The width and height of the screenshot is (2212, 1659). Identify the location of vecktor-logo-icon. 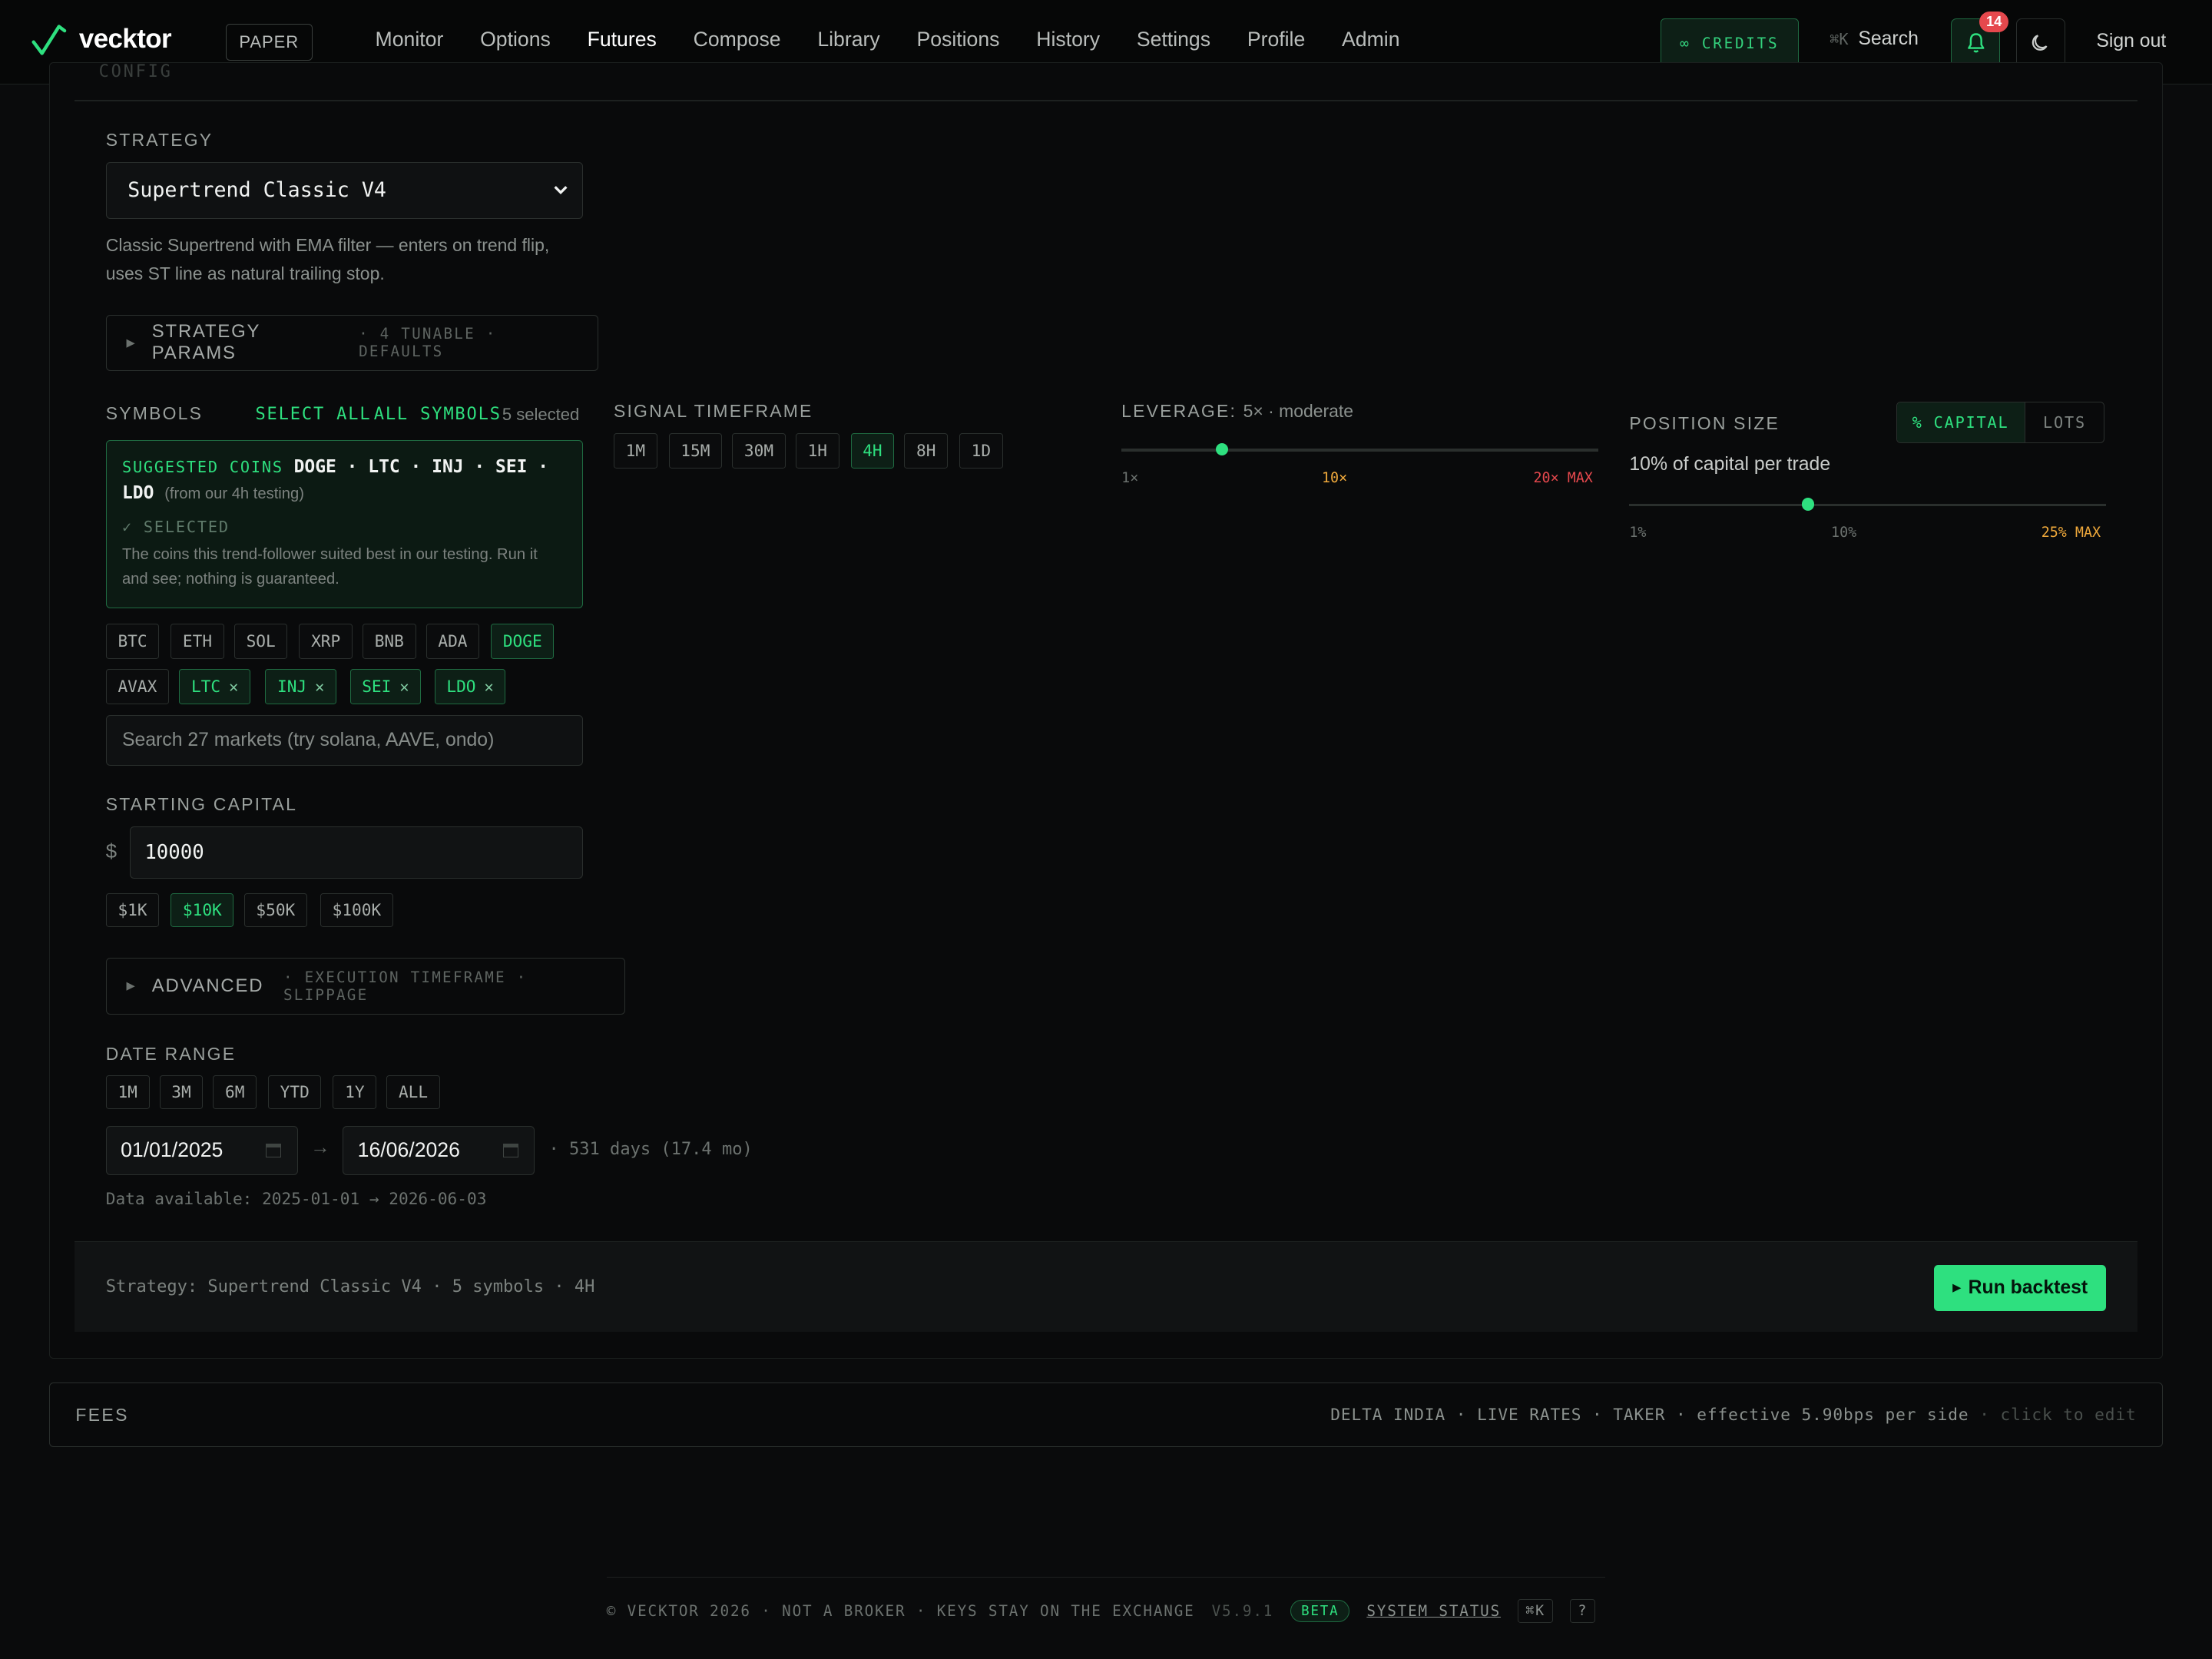
(49, 40).